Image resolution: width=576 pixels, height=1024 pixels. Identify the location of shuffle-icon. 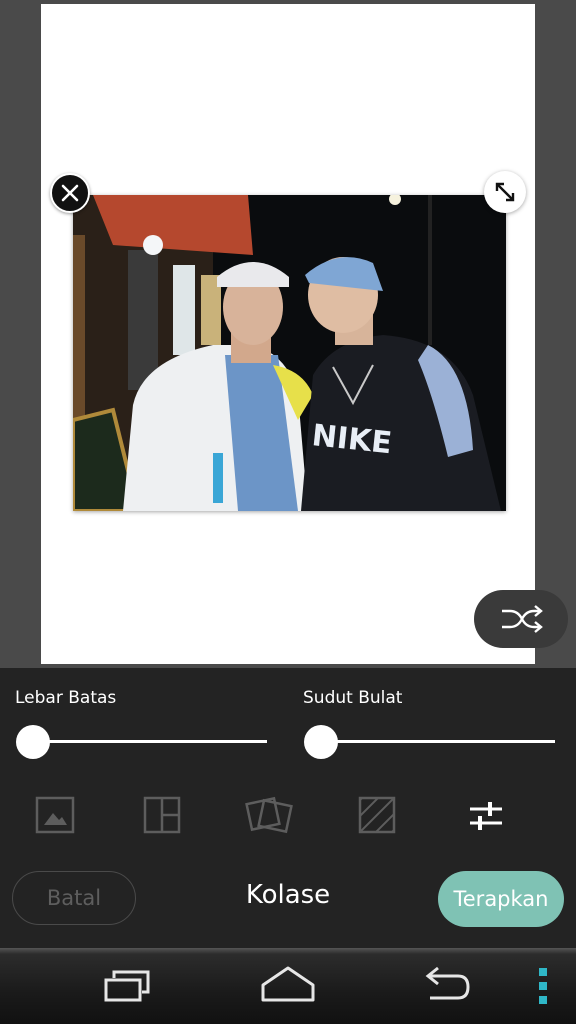
(522, 619).